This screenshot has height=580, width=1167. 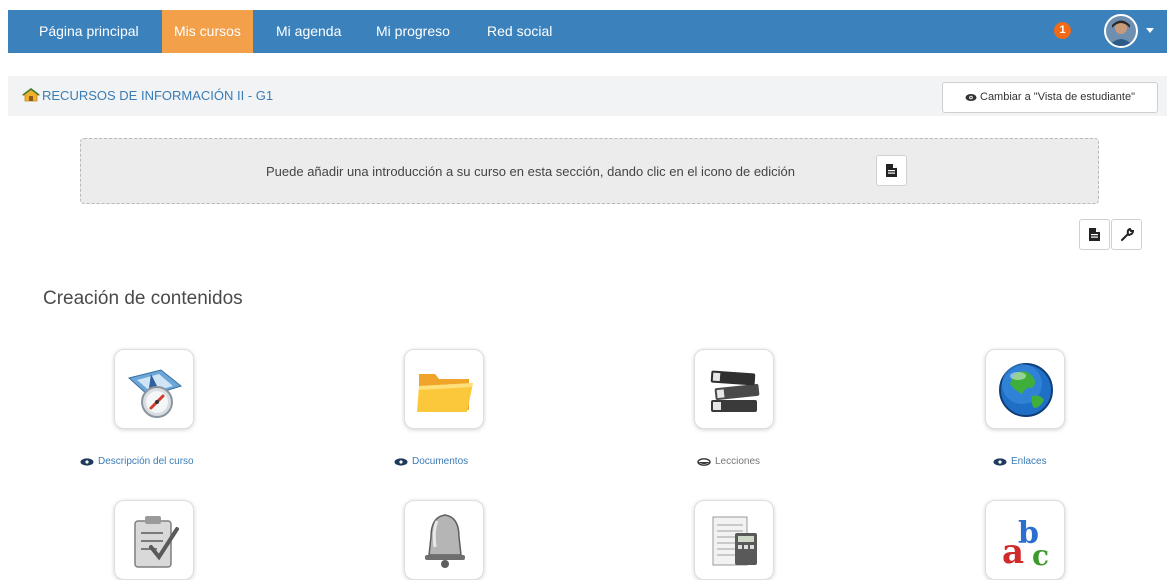 I want to click on eye-closed-icon, so click(x=704, y=462).